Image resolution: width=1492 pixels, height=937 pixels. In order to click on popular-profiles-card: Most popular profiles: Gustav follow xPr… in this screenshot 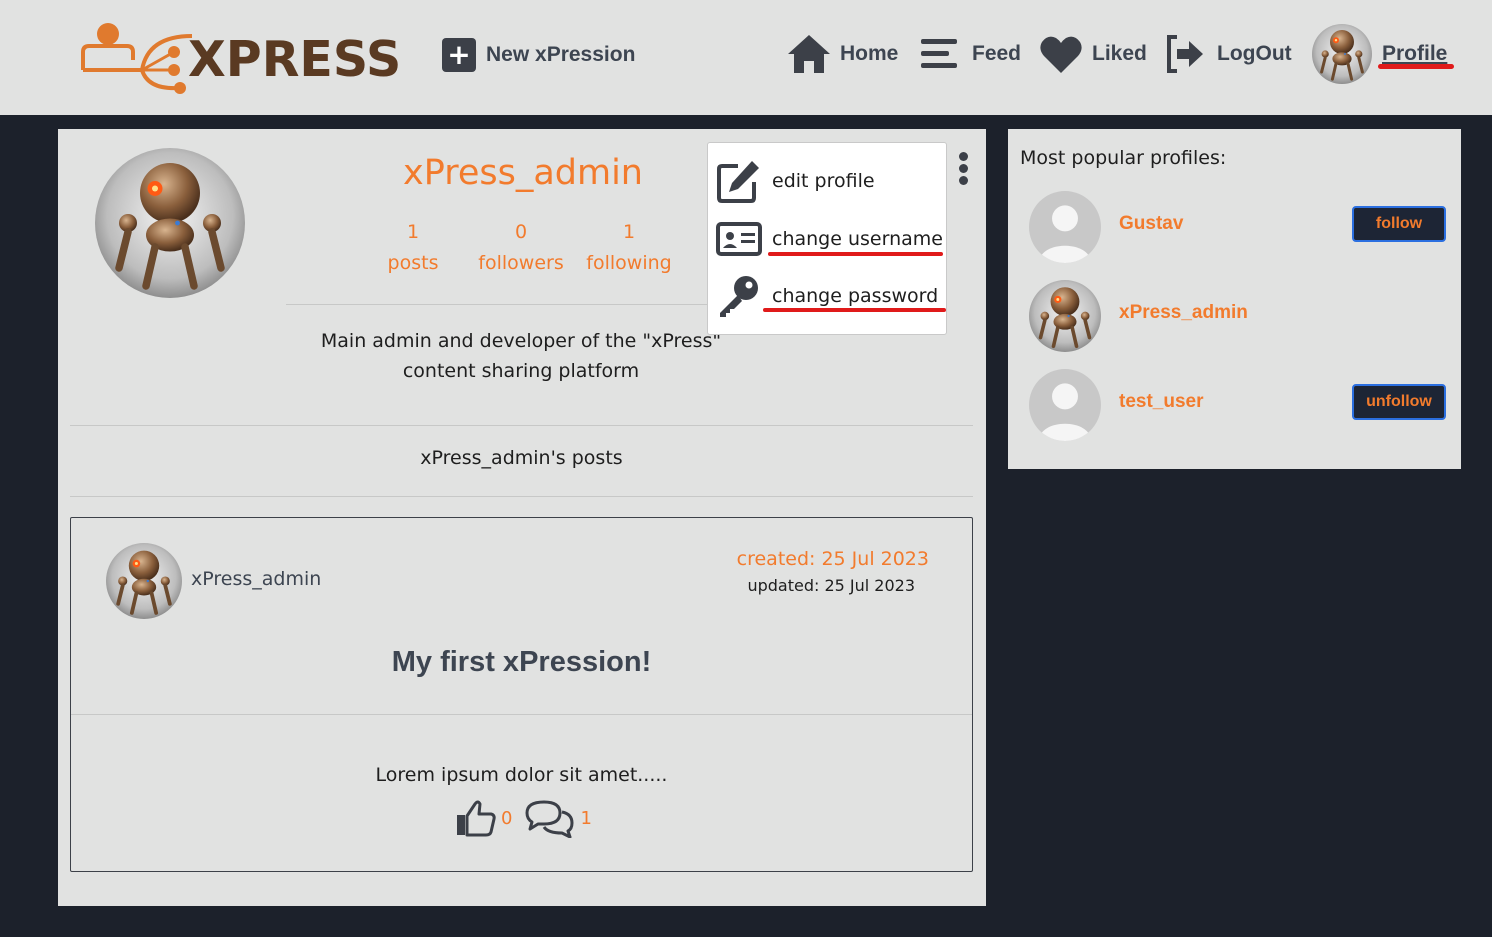, I will do `click(1234, 299)`.